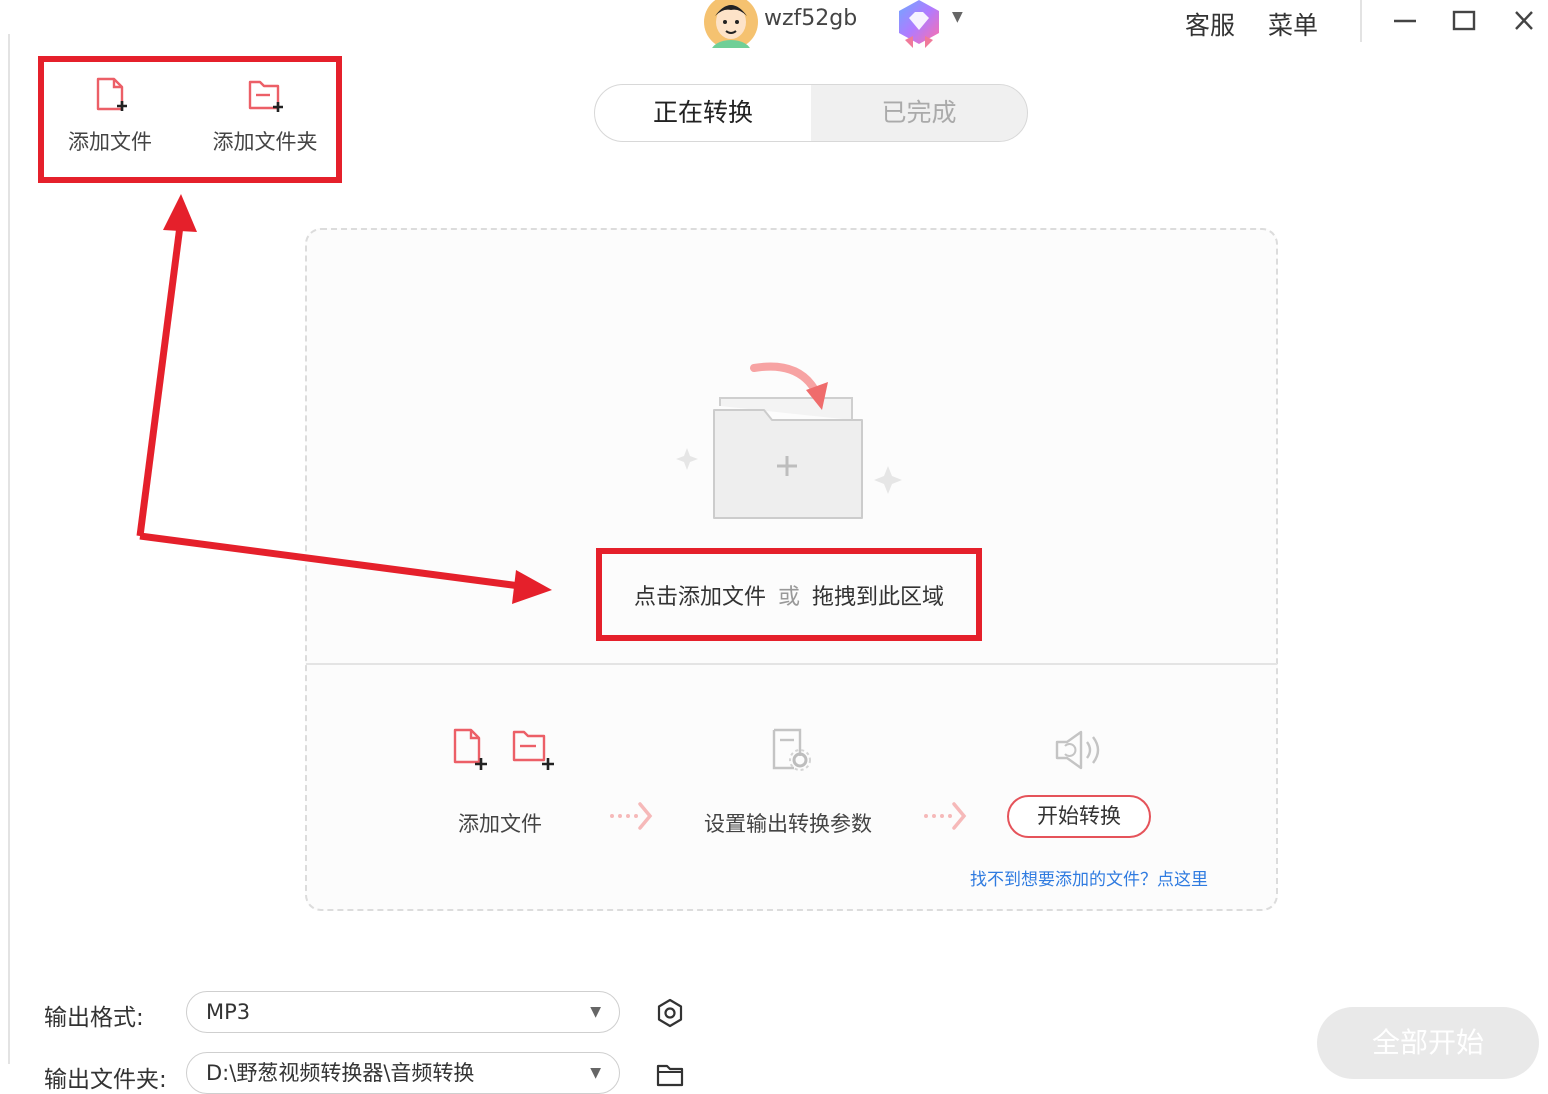 The image size is (1548, 1094). I want to click on start-all-button: 全部开始, so click(1428, 1043).